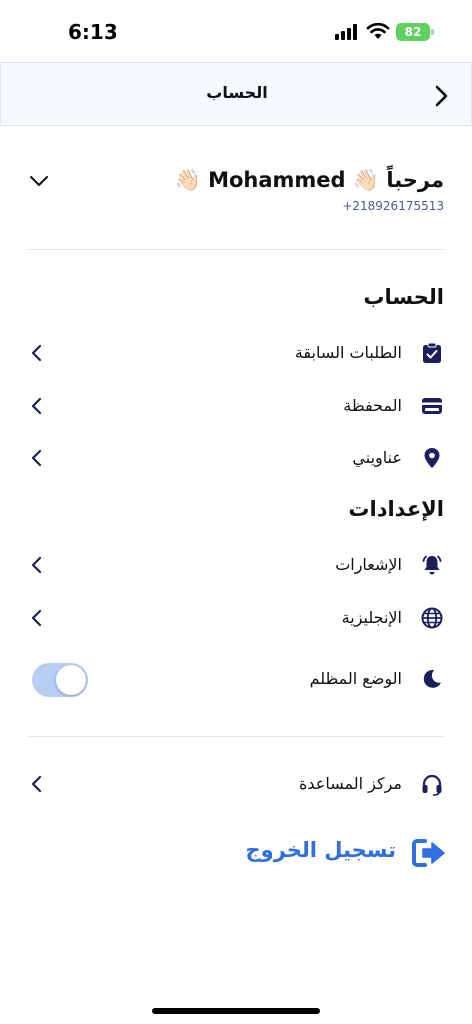 Image resolution: width=472 pixels, height=1024 pixels. What do you see at coordinates (368, 564) in the screenshot?
I see `menu-item-label: الإشعارات` at bounding box center [368, 564].